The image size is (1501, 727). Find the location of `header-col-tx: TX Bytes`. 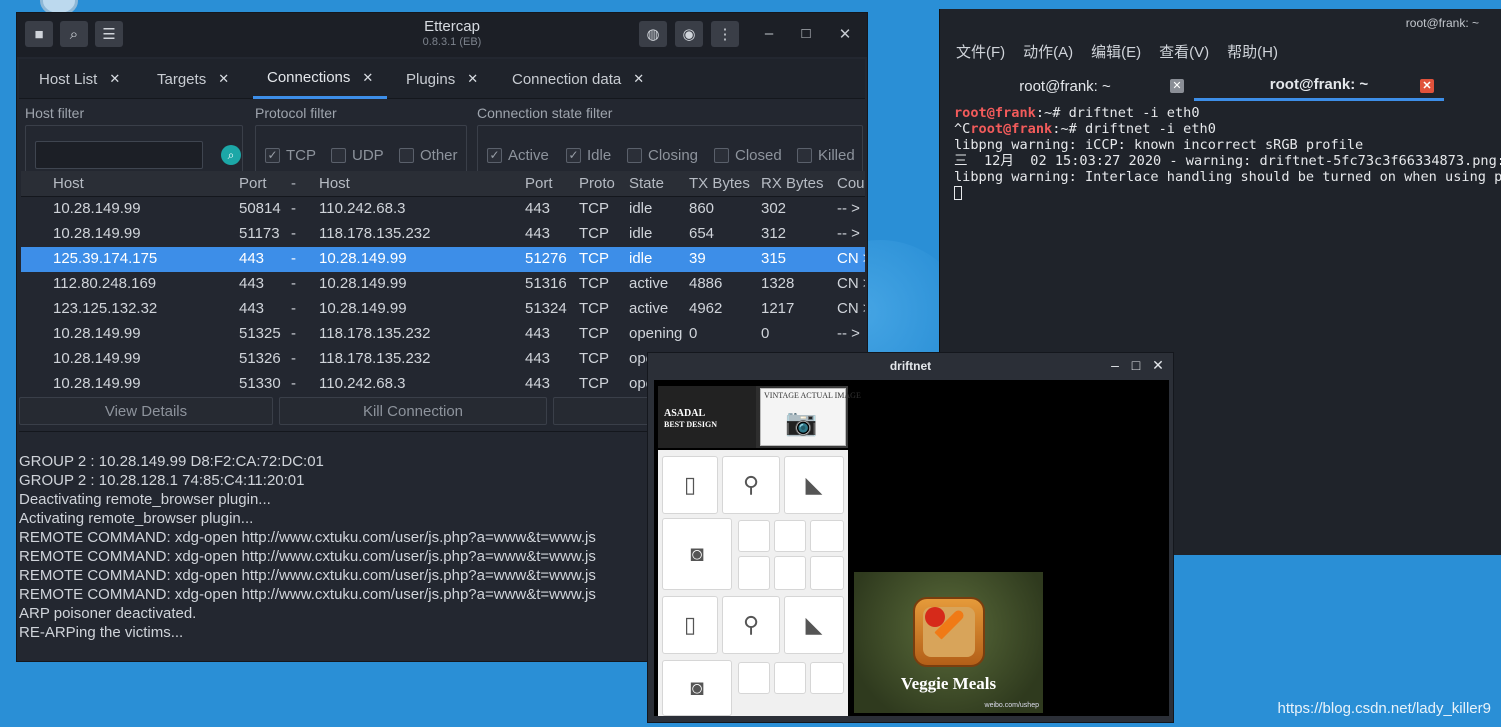

header-col-tx: TX Bytes is located at coordinates (719, 183).